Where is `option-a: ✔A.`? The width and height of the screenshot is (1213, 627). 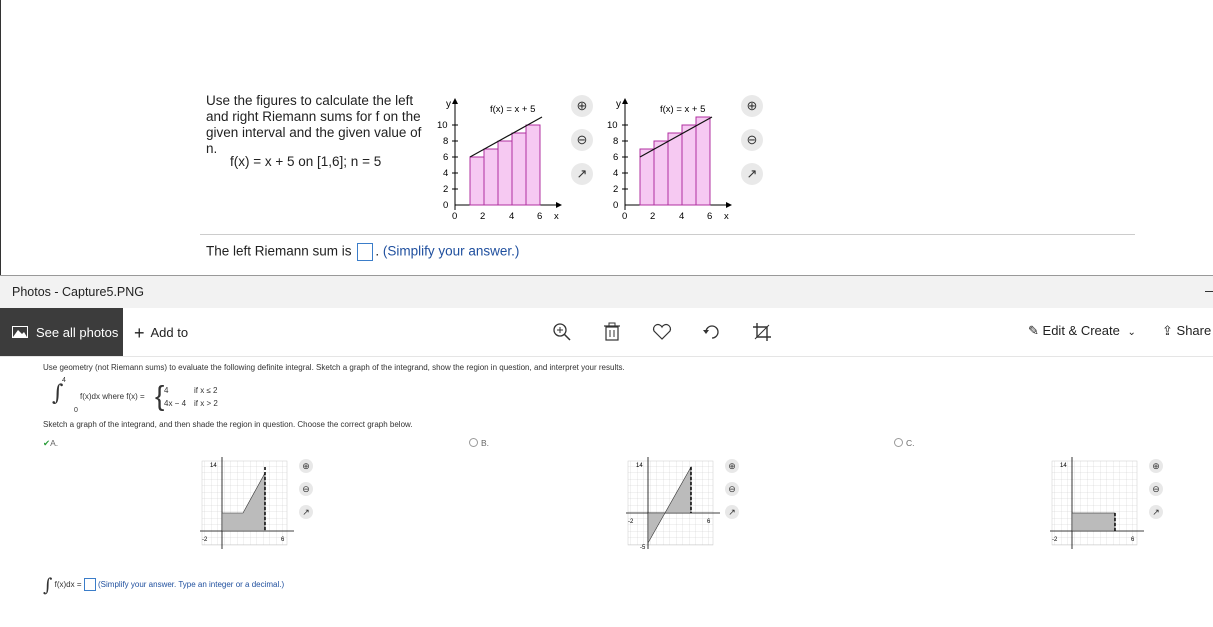
option-a: ✔A. is located at coordinates (50, 443).